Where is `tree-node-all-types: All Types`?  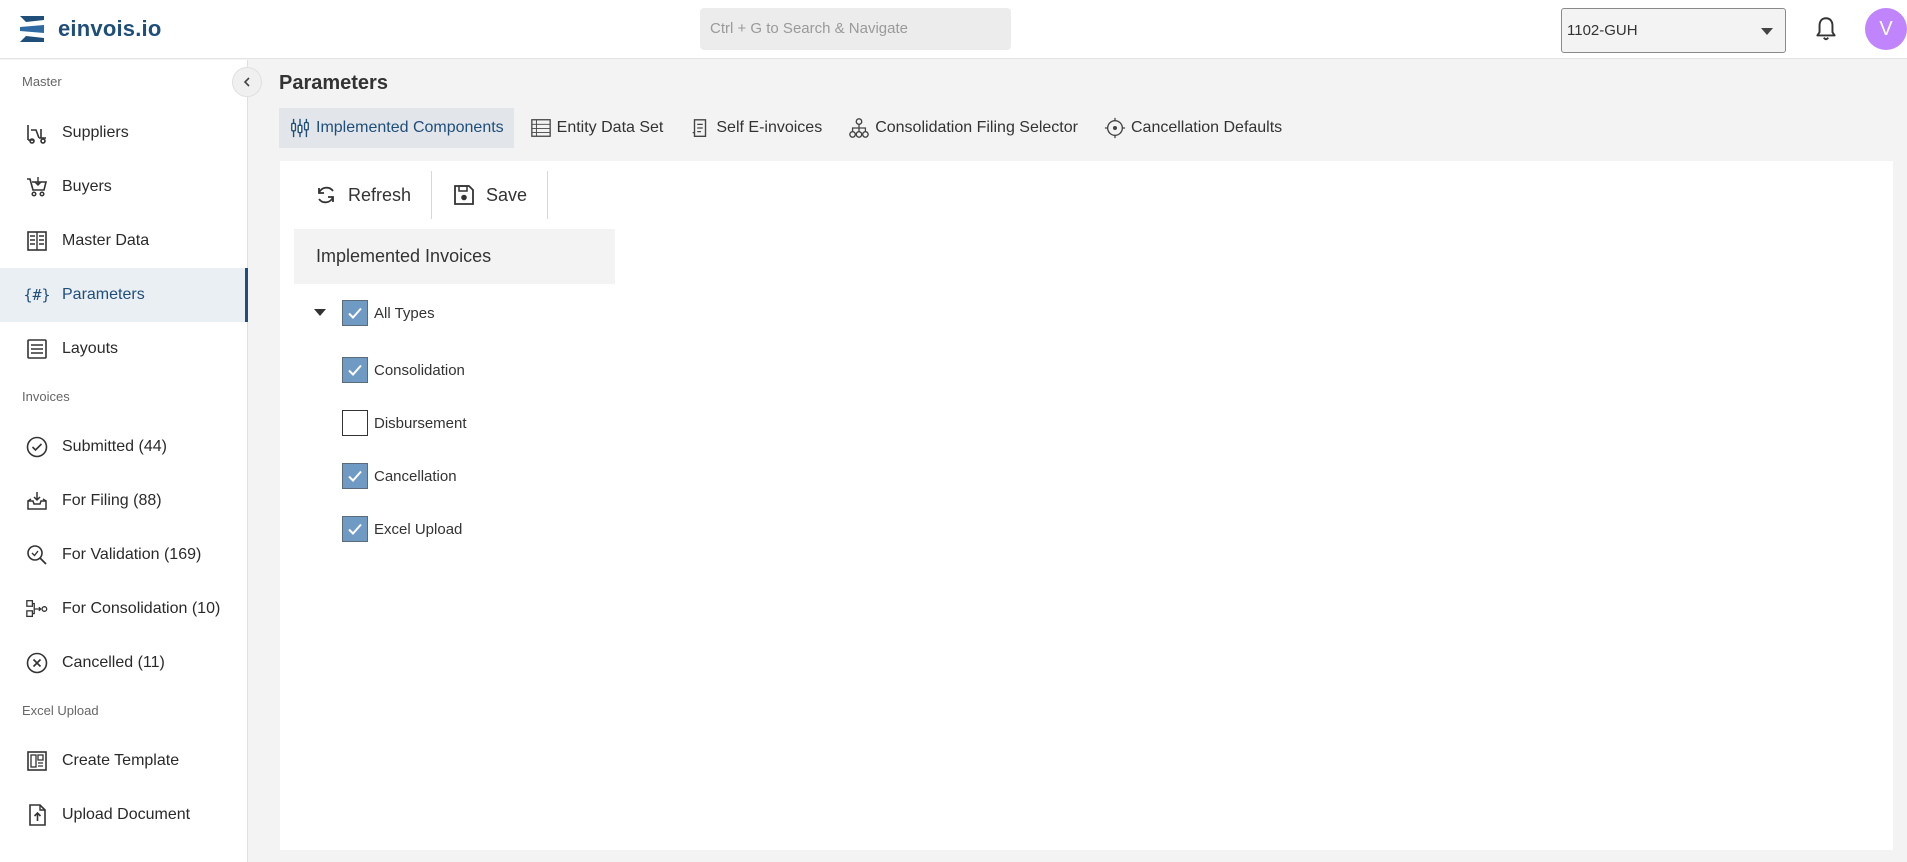
tree-node-all-types: All Types is located at coordinates (388, 313).